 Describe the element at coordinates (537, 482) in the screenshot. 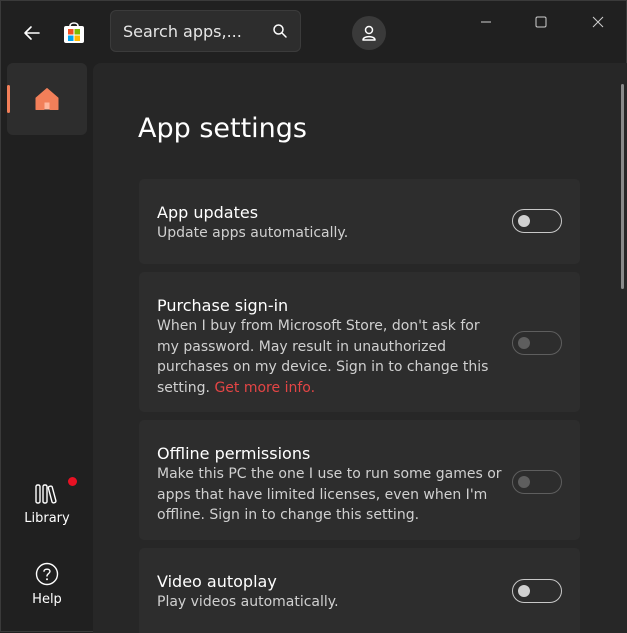

I see `offline-permissions-toggle` at that location.